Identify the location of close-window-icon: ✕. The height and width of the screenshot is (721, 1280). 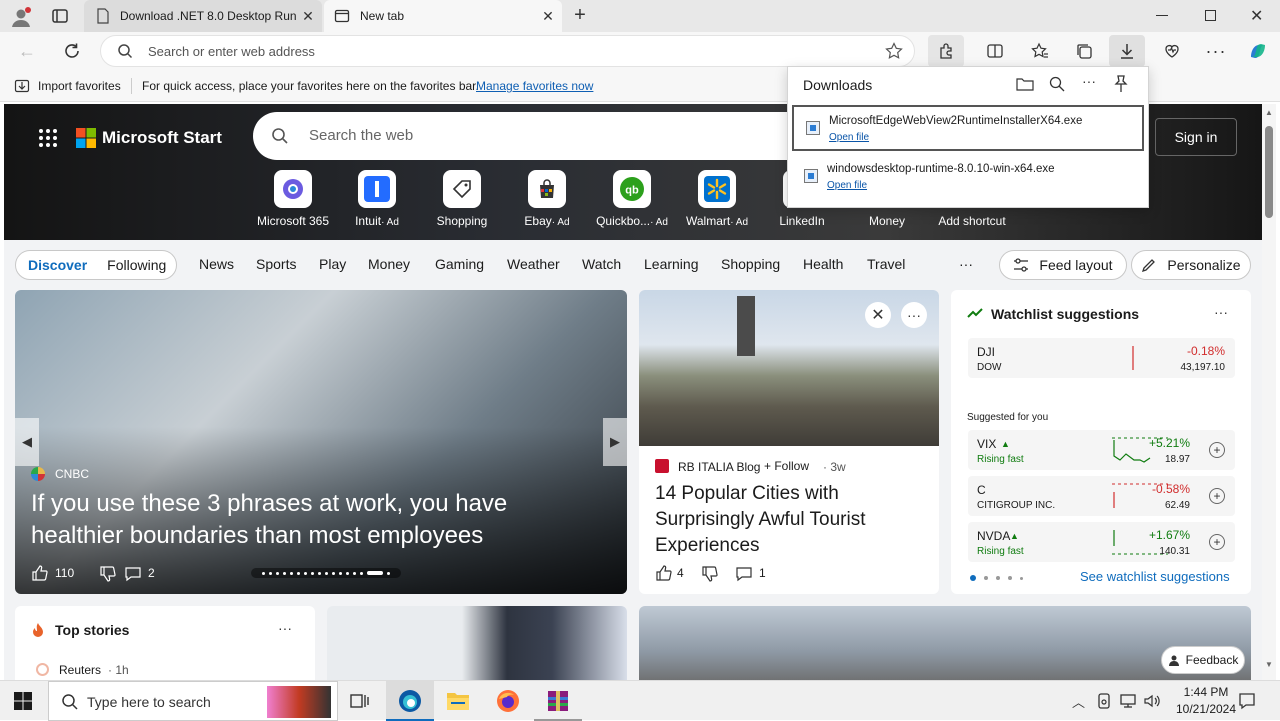
(1256, 16).